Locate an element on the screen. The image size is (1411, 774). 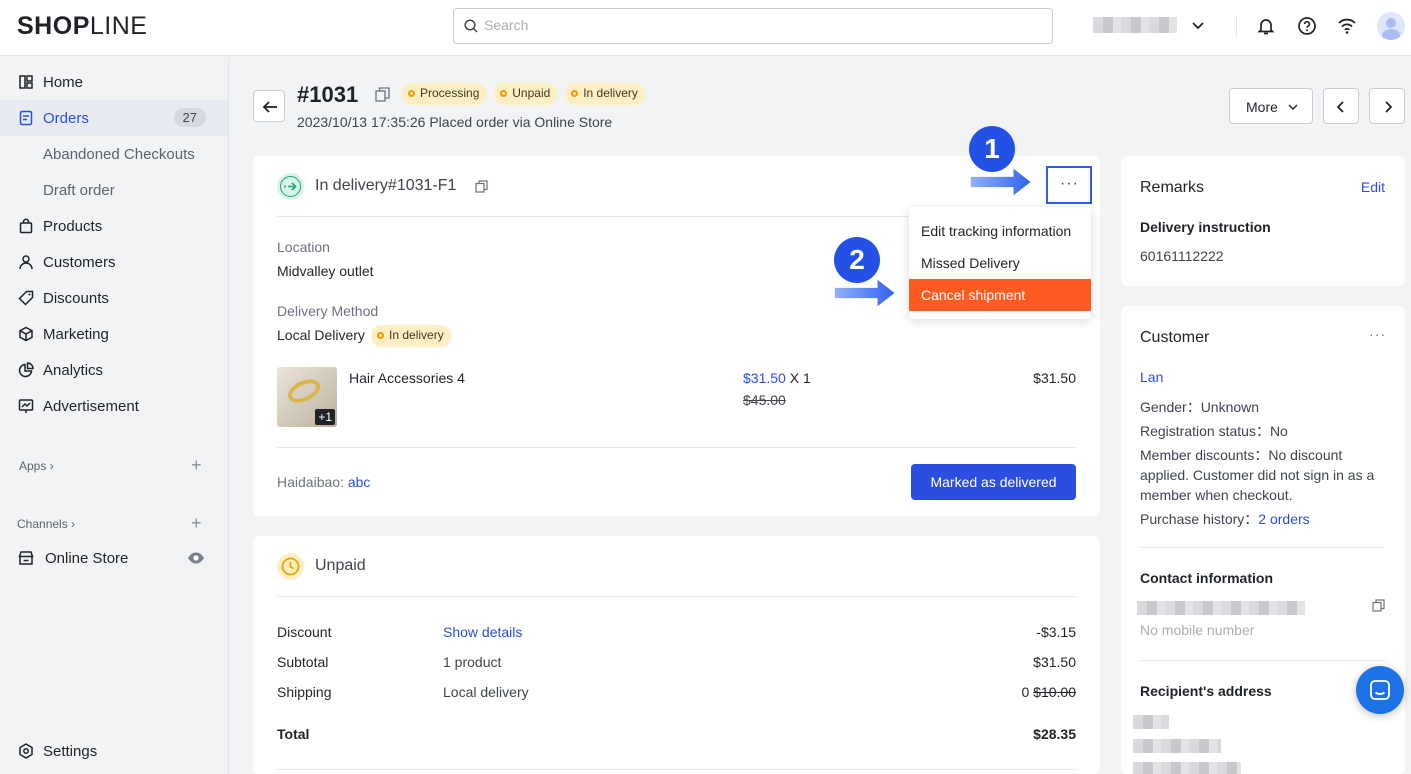
top-bar-divider is located at coordinates (1236, 26).